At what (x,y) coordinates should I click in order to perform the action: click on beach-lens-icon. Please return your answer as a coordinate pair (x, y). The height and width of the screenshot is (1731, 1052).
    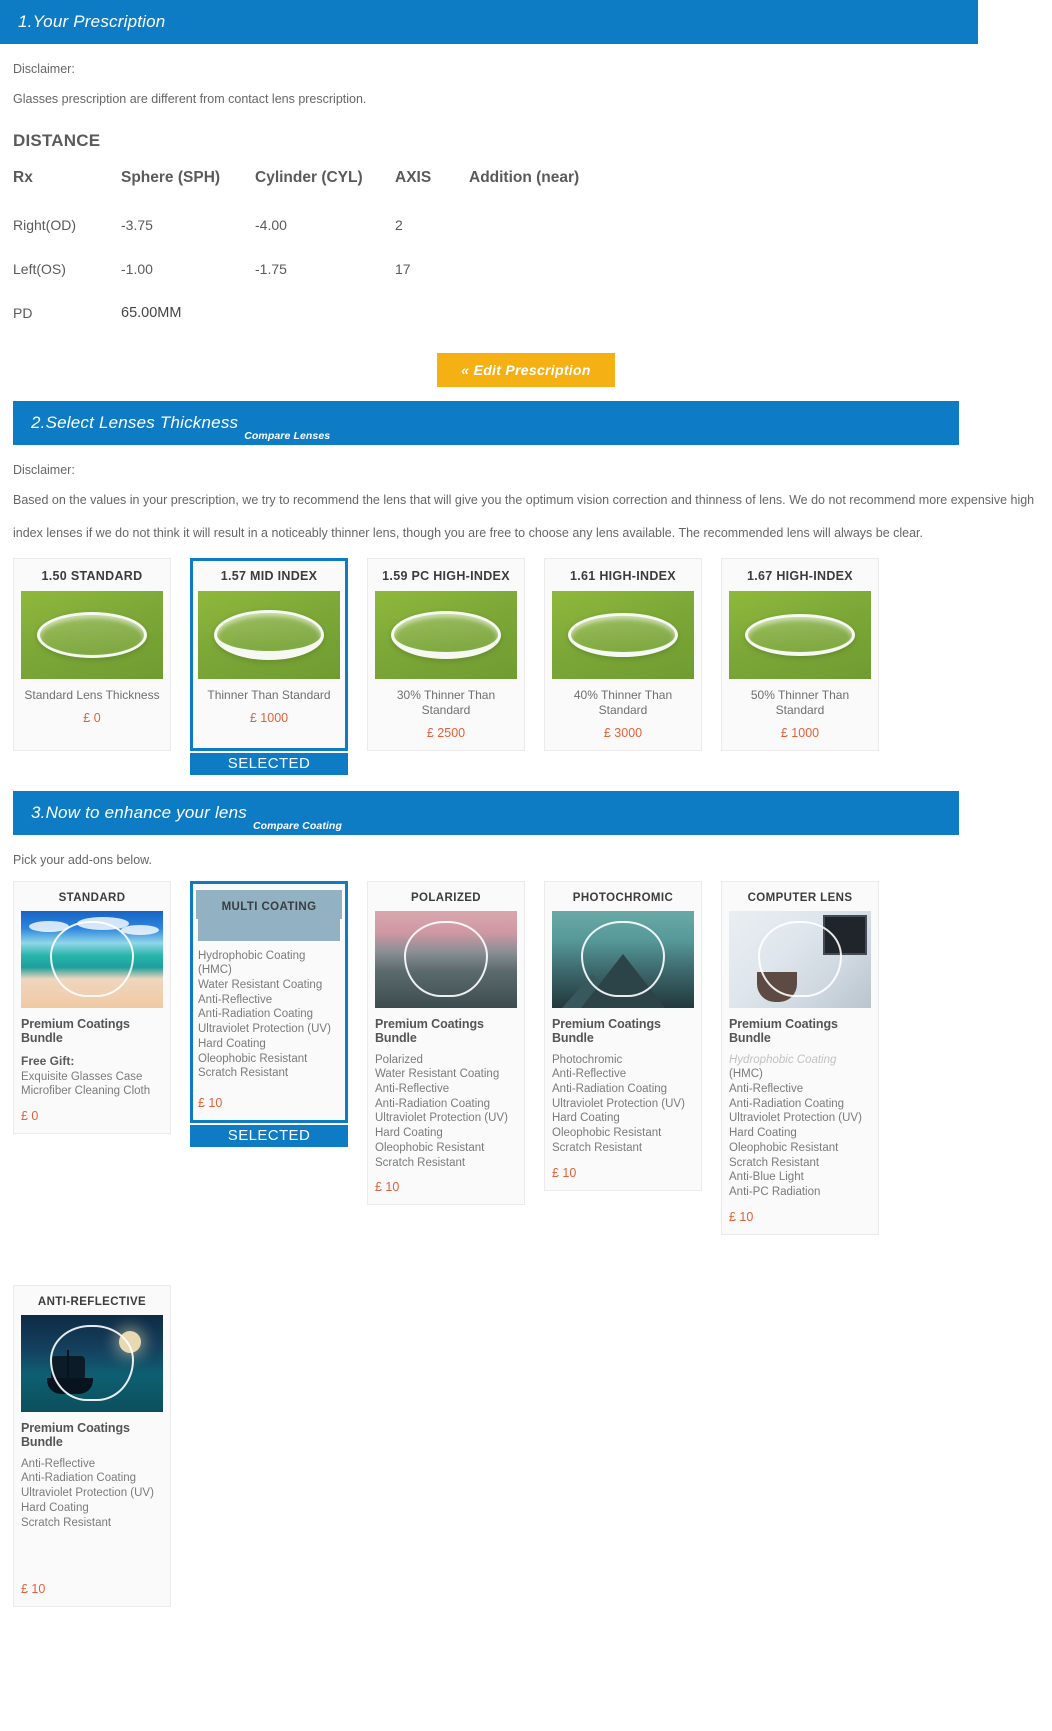
    Looking at the image, I should click on (92, 959).